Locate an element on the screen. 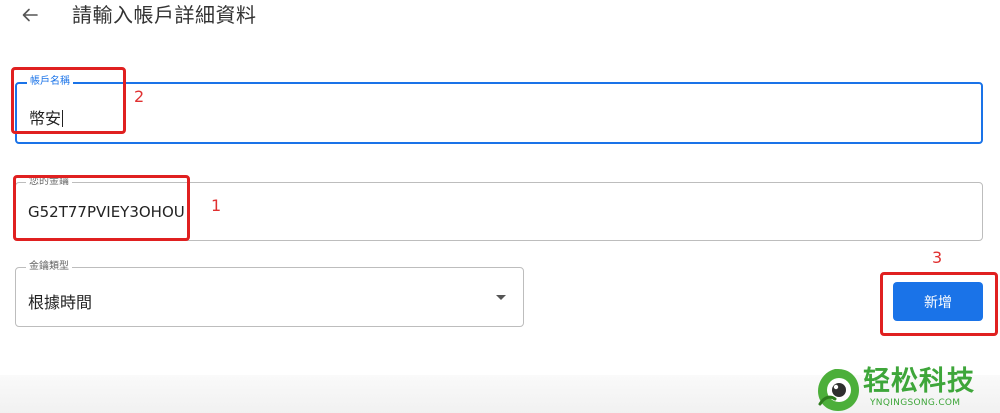  app-bar: 請輸入帳戶詳細資料 is located at coordinates (500, 17).